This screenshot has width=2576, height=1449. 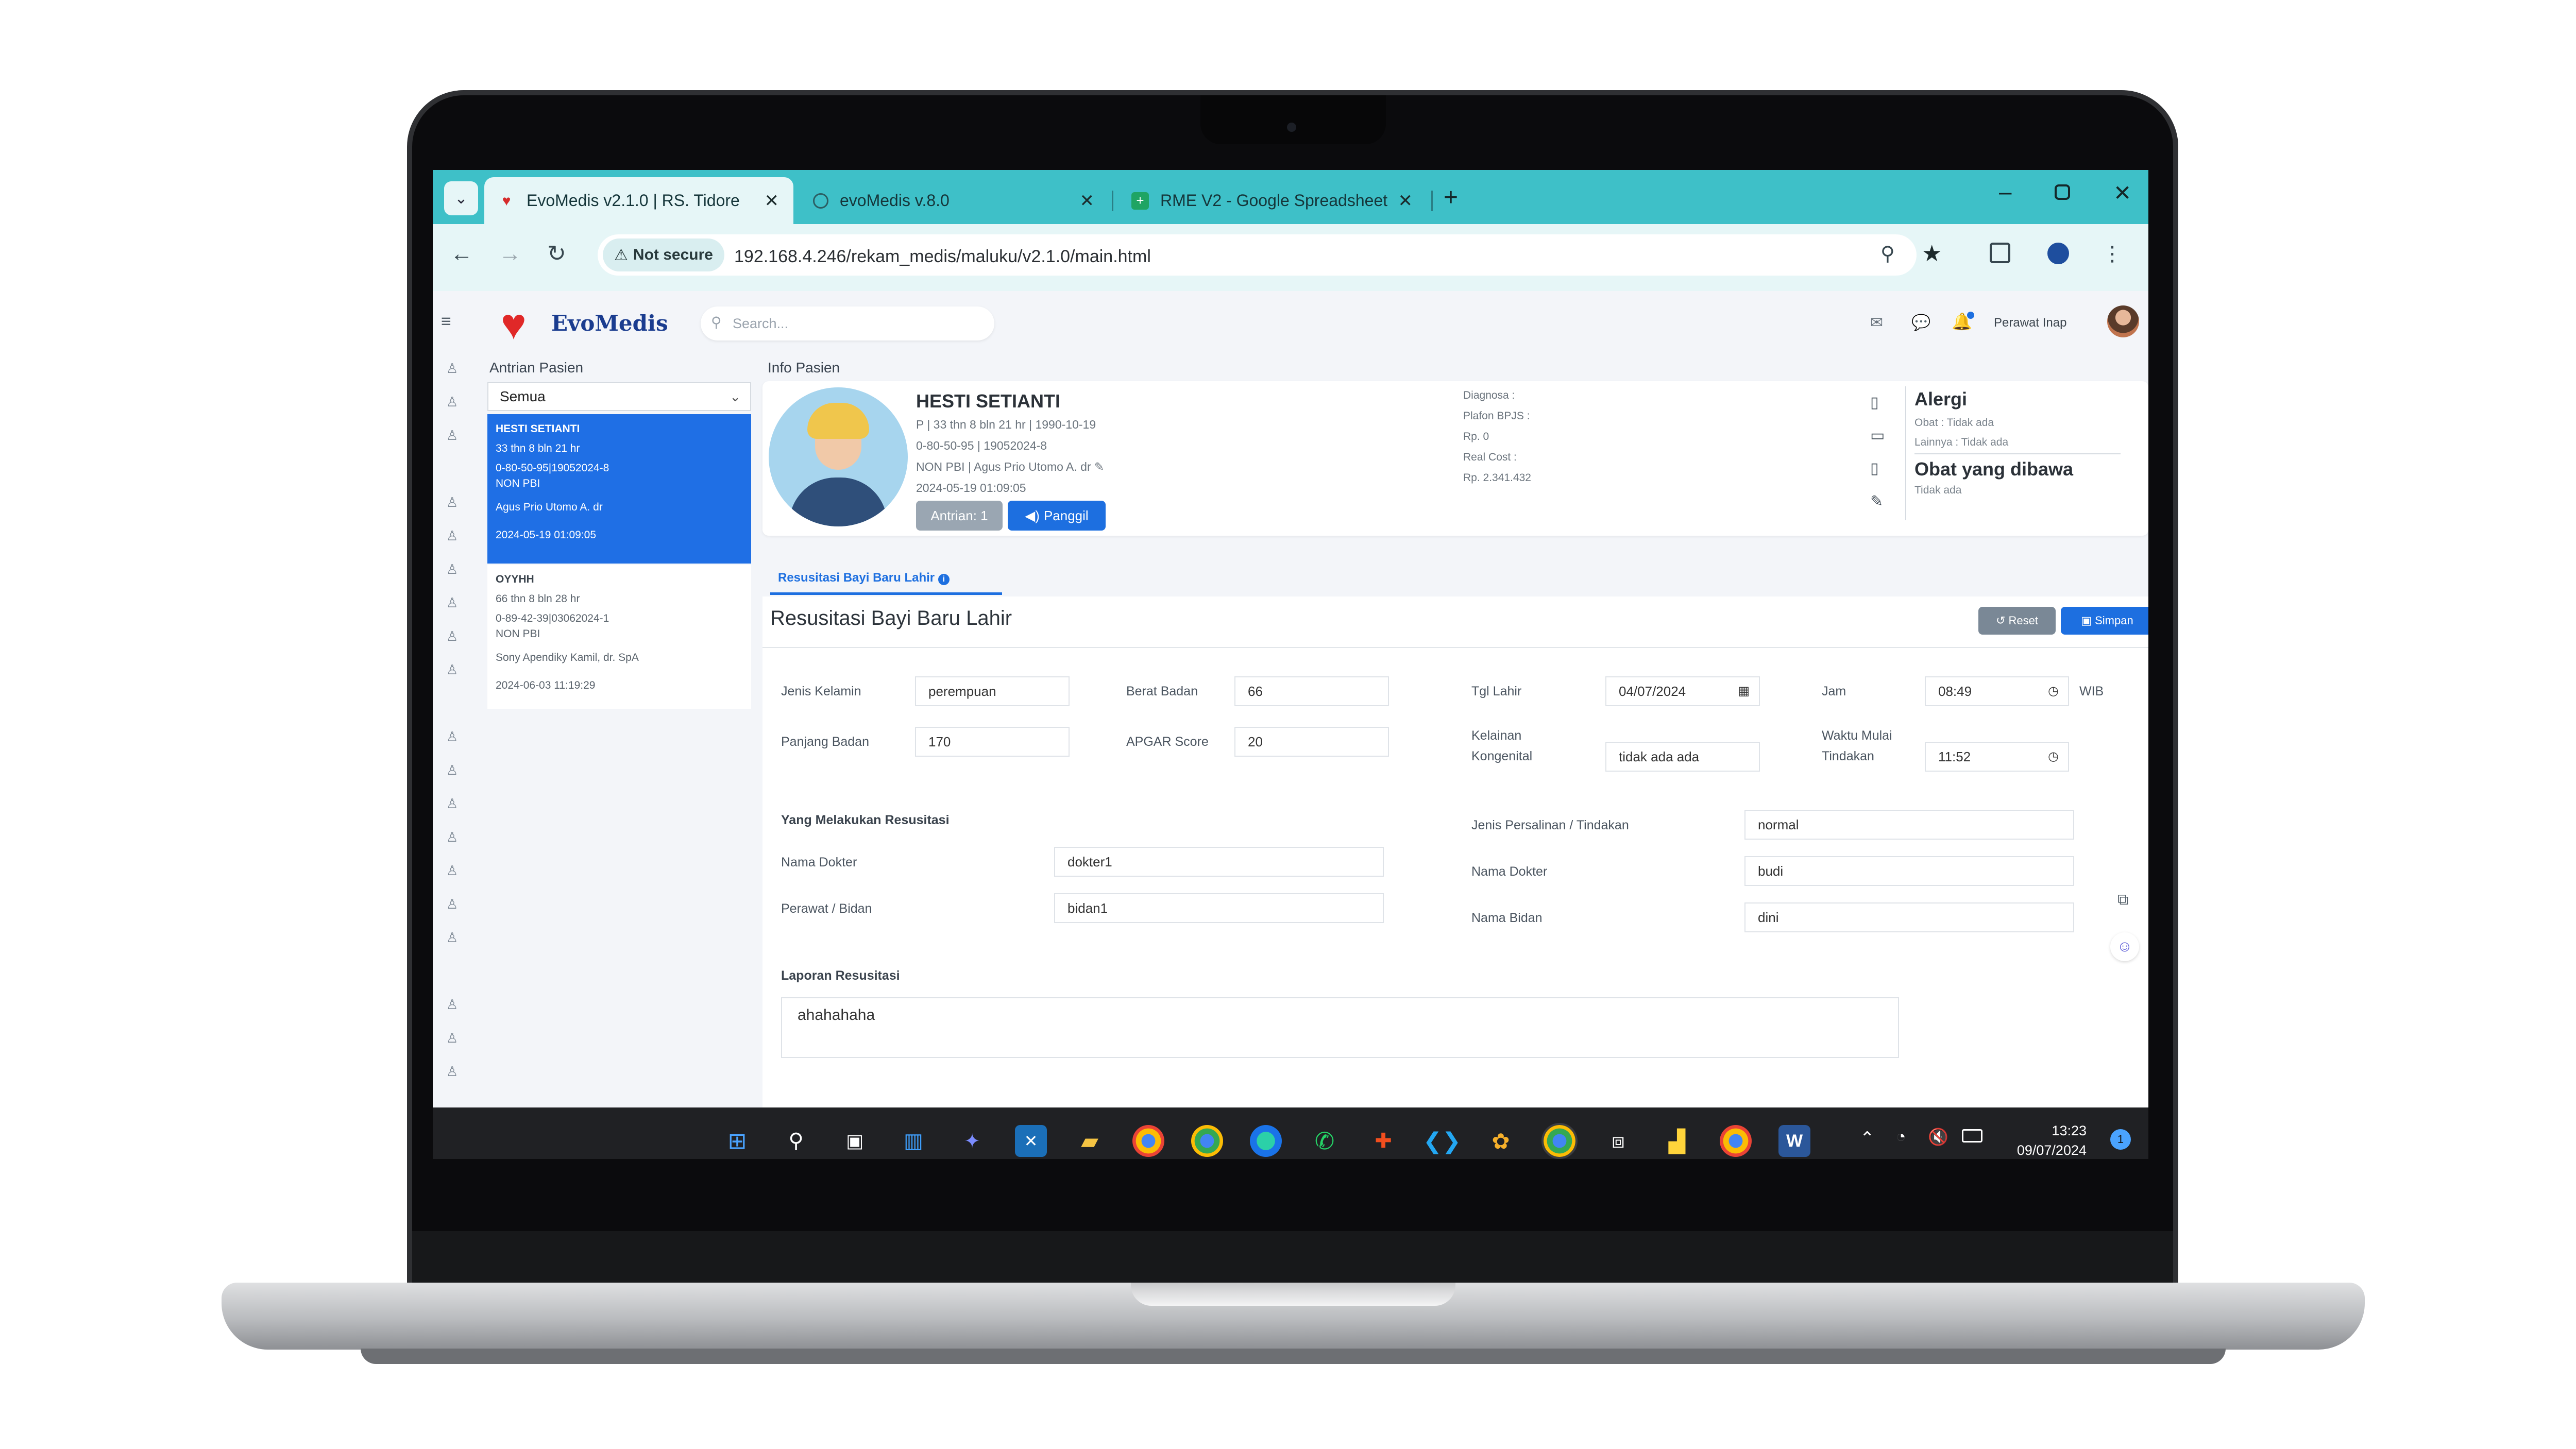 I want to click on taskbar-search-icon: ⚲, so click(x=796, y=1141).